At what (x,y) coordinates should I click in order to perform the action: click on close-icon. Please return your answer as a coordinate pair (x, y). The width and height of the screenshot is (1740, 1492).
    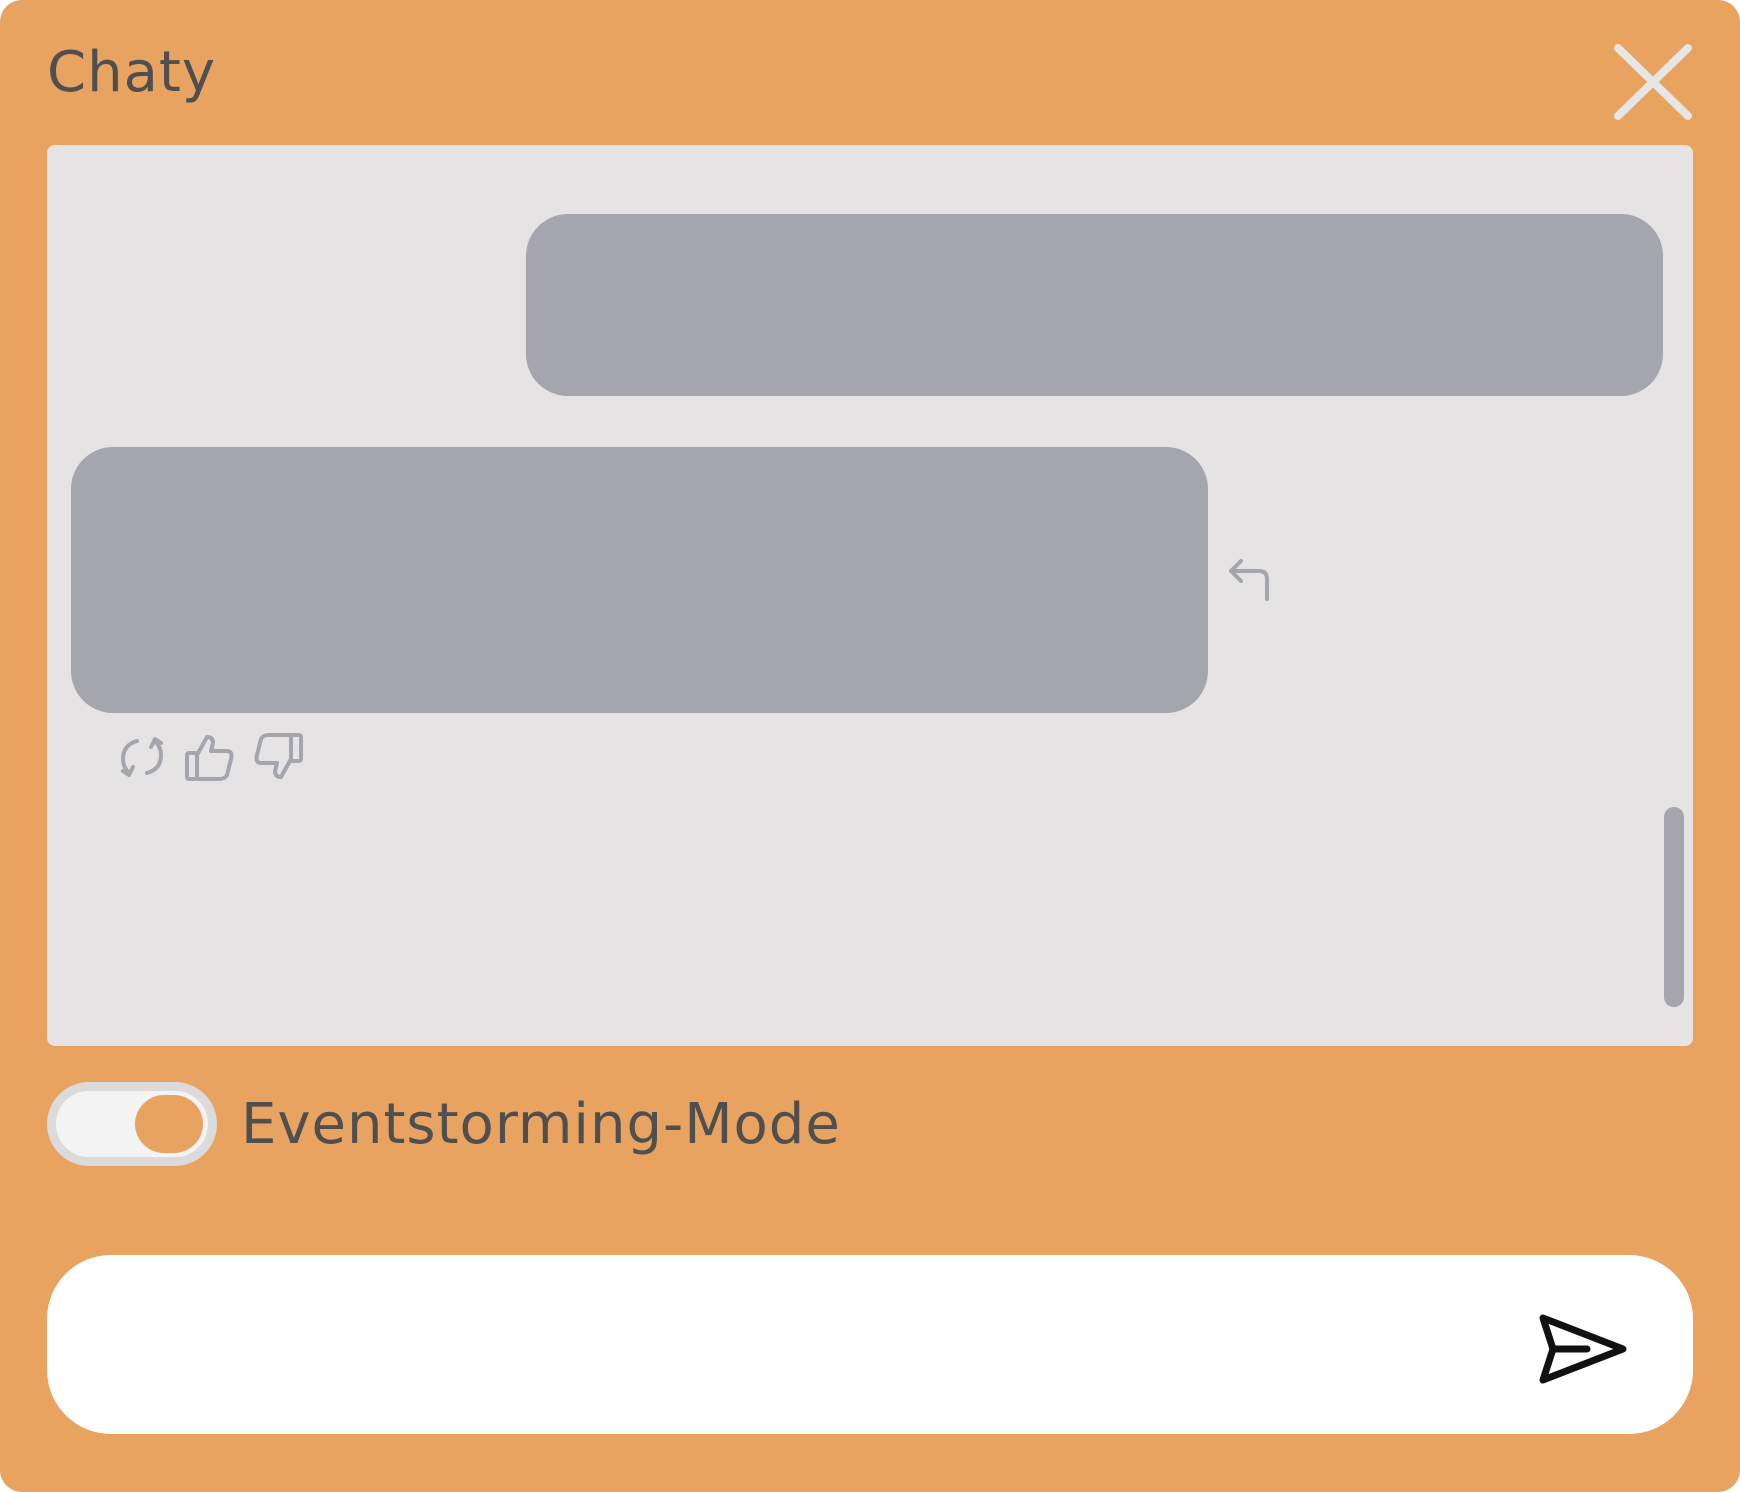
    Looking at the image, I should click on (1653, 82).